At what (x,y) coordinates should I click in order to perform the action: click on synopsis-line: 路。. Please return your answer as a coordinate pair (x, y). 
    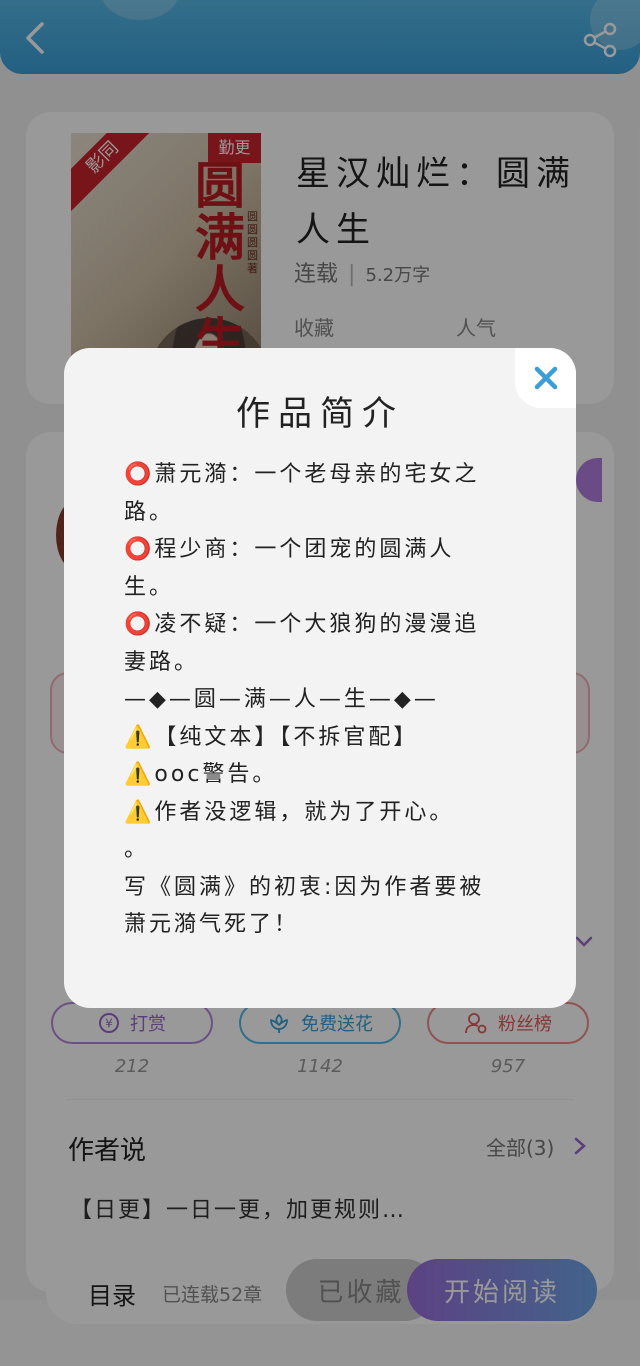
    Looking at the image, I should click on (149, 512).